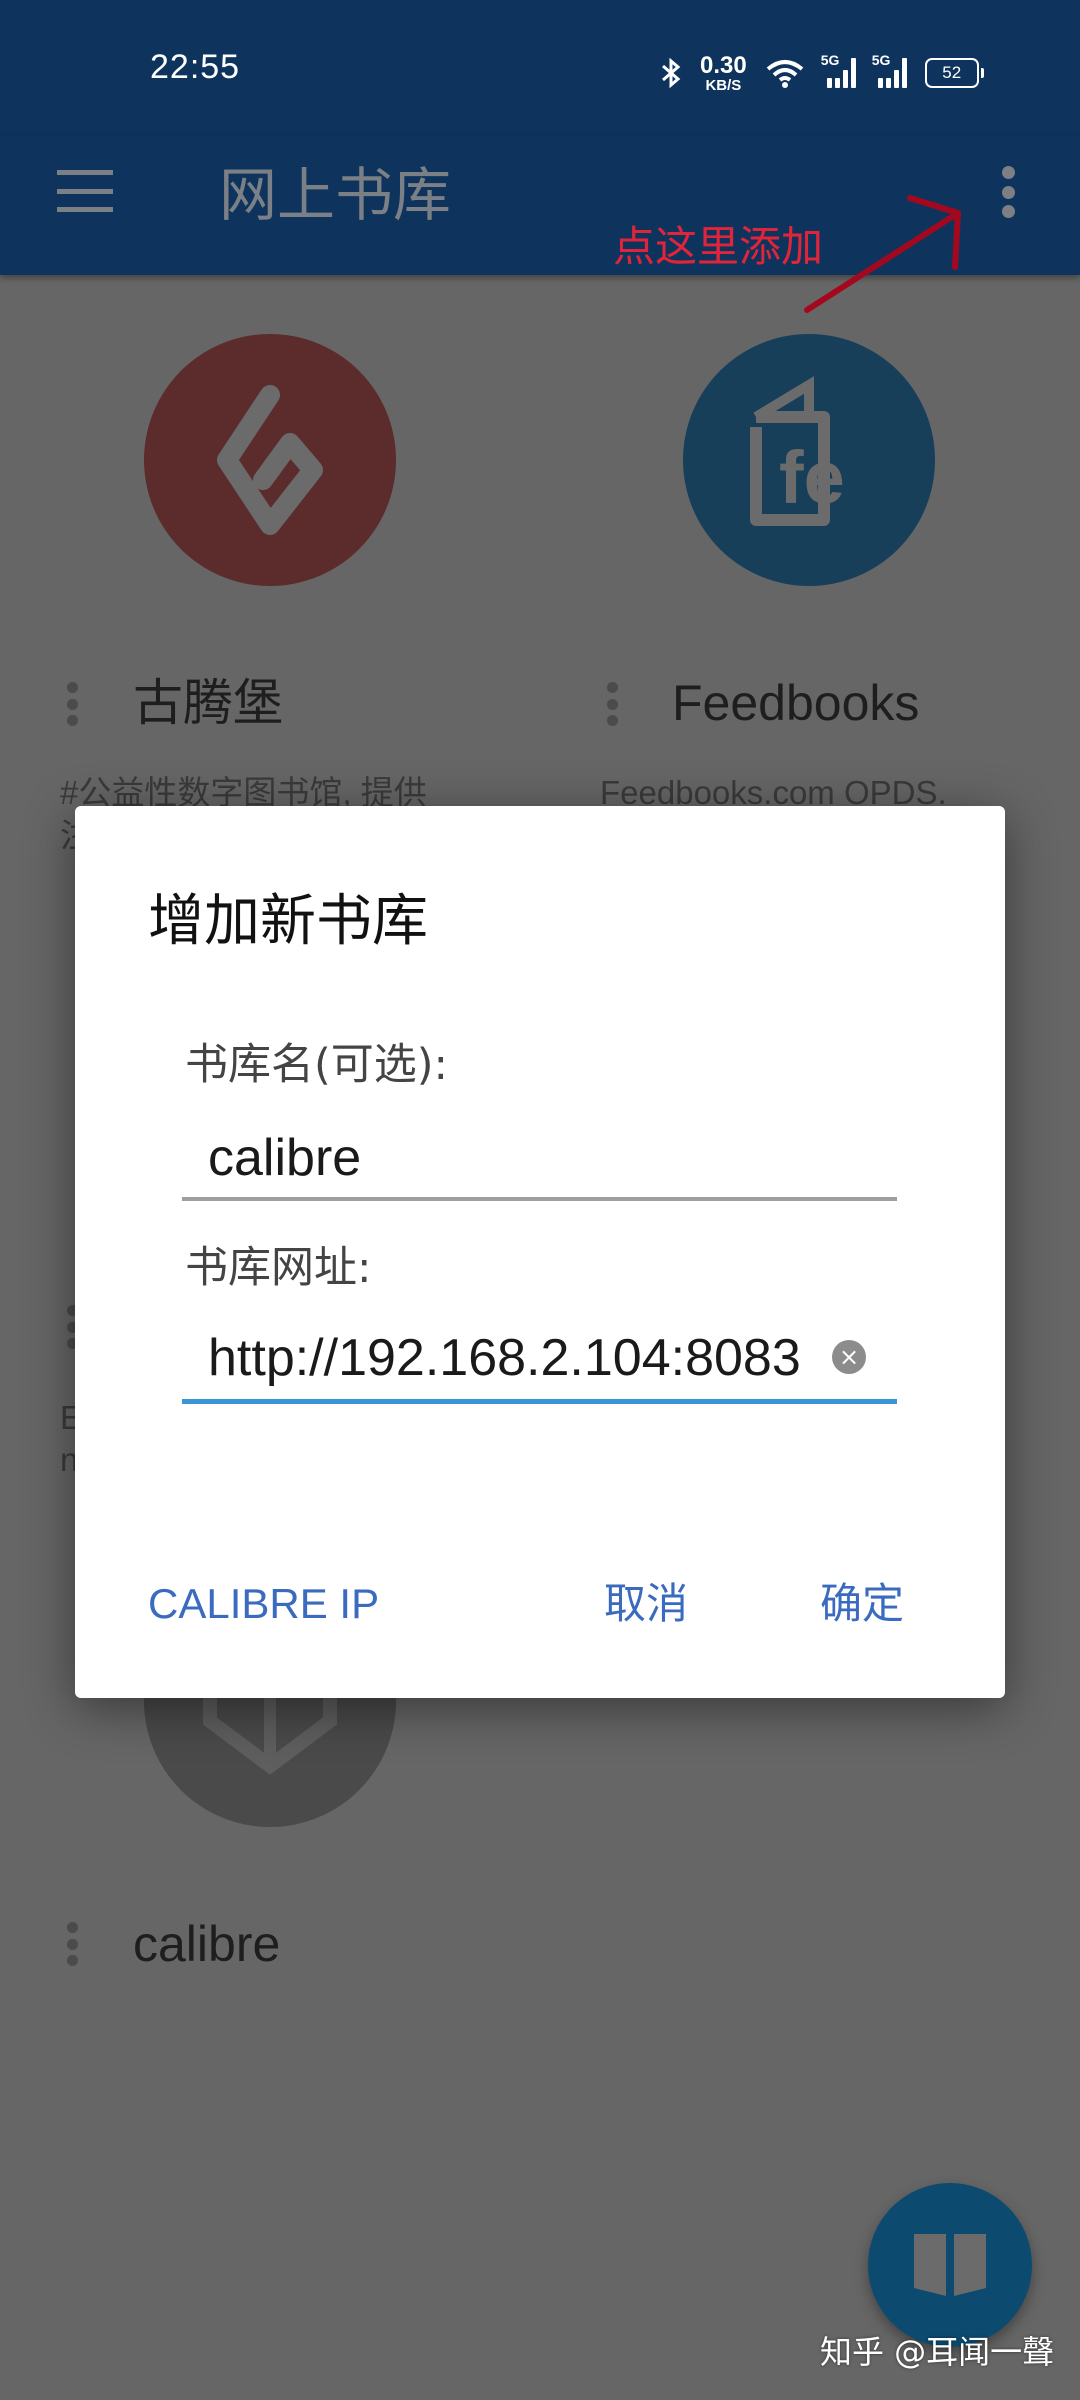 This screenshot has width=1080, height=2400. I want to click on gutenberg-glyph, so click(270, 460).